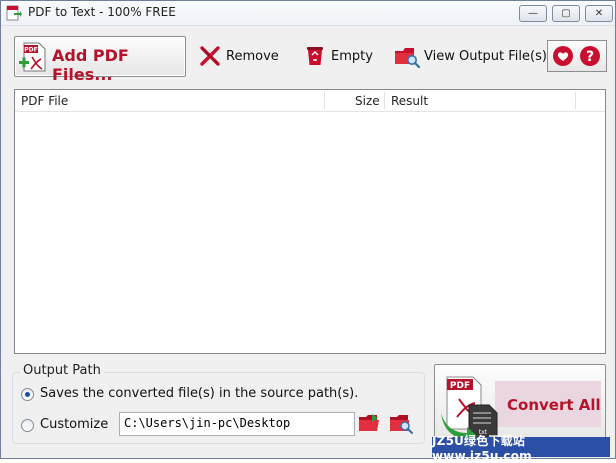  Describe the element at coordinates (370, 423) in the screenshot. I see `folder-open-icon` at that location.